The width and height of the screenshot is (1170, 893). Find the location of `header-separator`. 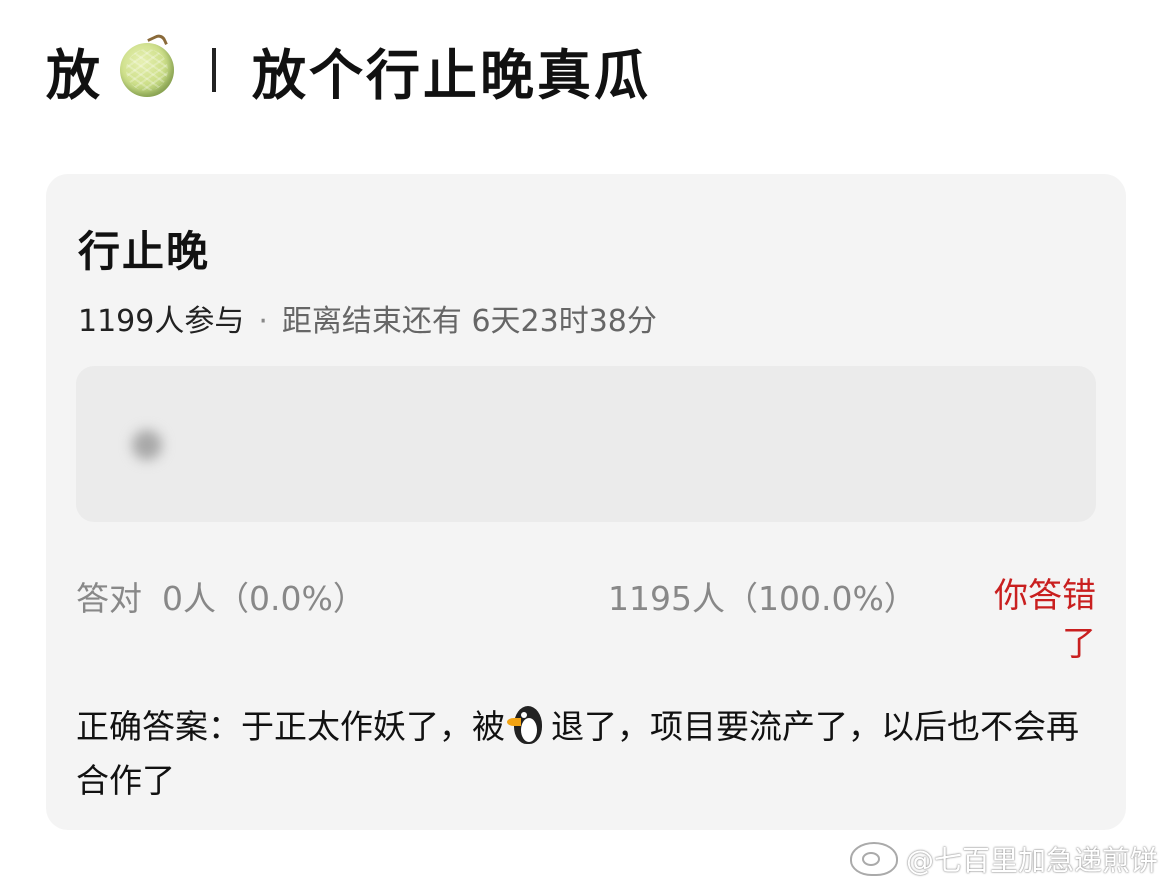

header-separator is located at coordinates (214, 70).